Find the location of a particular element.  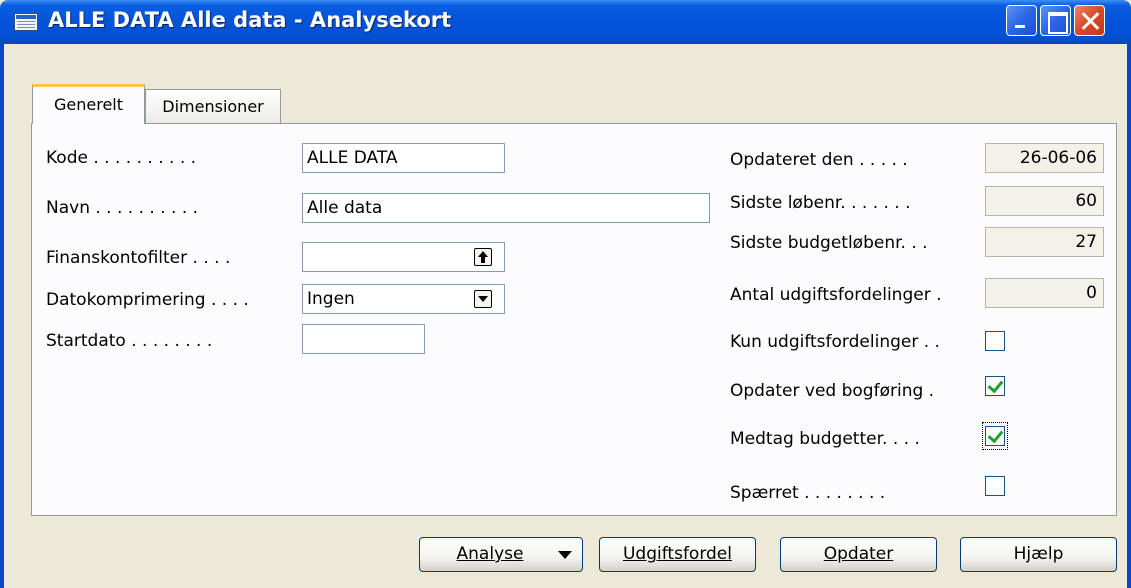

analyse-button: Analyse is located at coordinates (501, 554).